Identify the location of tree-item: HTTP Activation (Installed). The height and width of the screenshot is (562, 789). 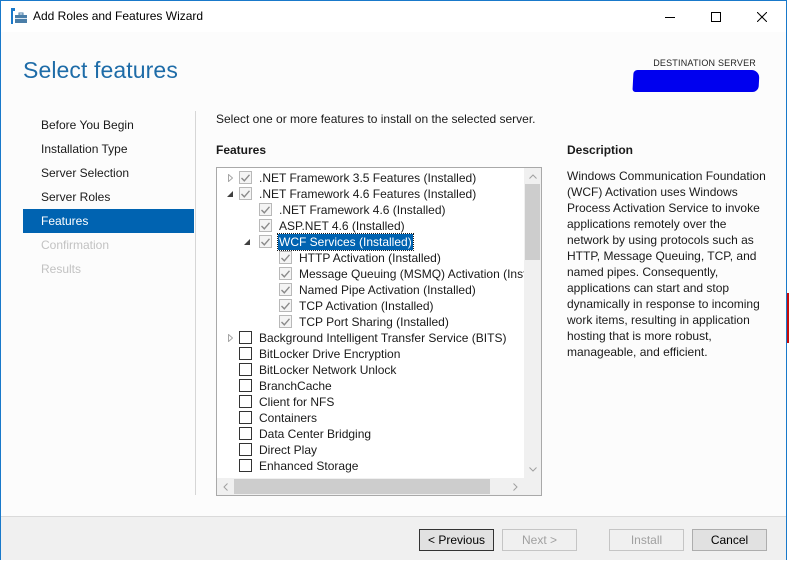
(370, 258).